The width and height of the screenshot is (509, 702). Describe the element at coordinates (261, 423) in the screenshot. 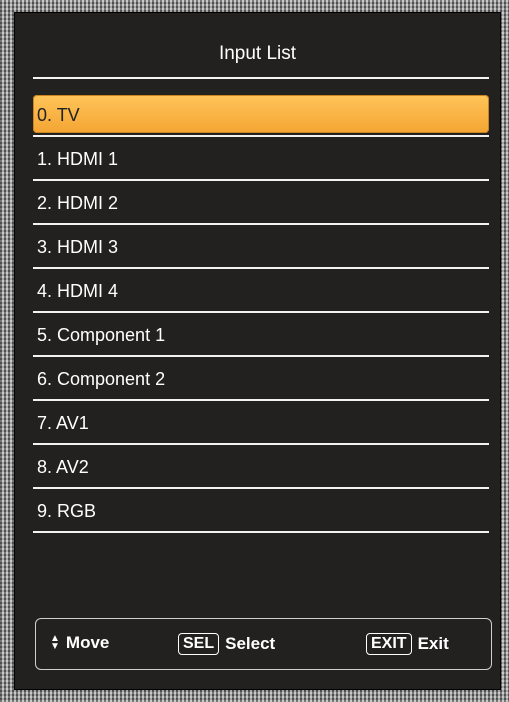

I see `input-item-av1: 7. AV1` at that location.